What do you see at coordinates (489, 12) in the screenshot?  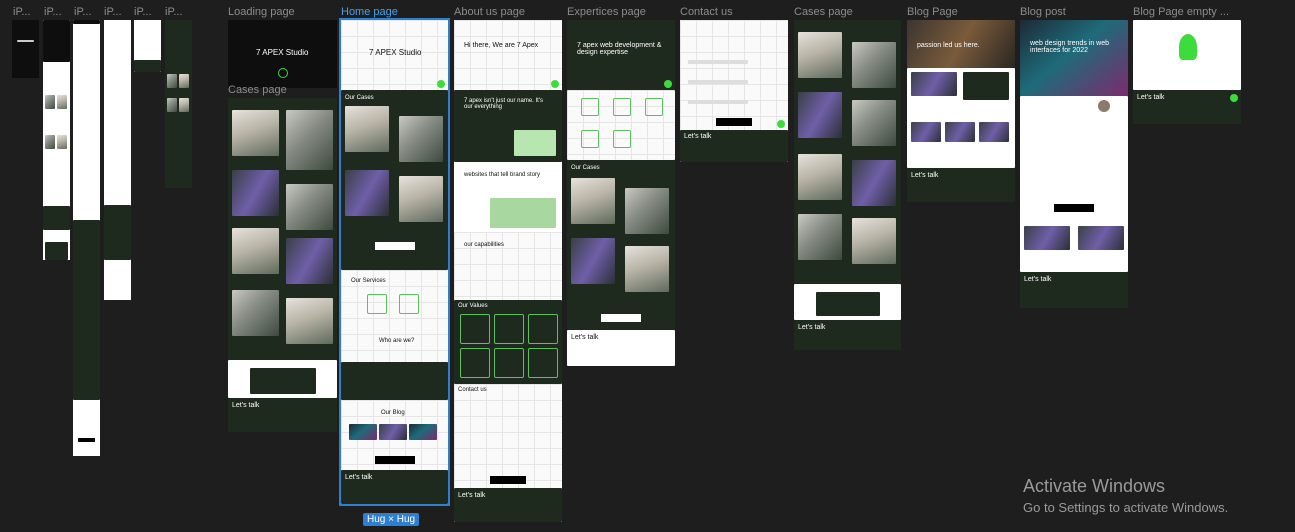 I see `frame-label-about: About us page` at bounding box center [489, 12].